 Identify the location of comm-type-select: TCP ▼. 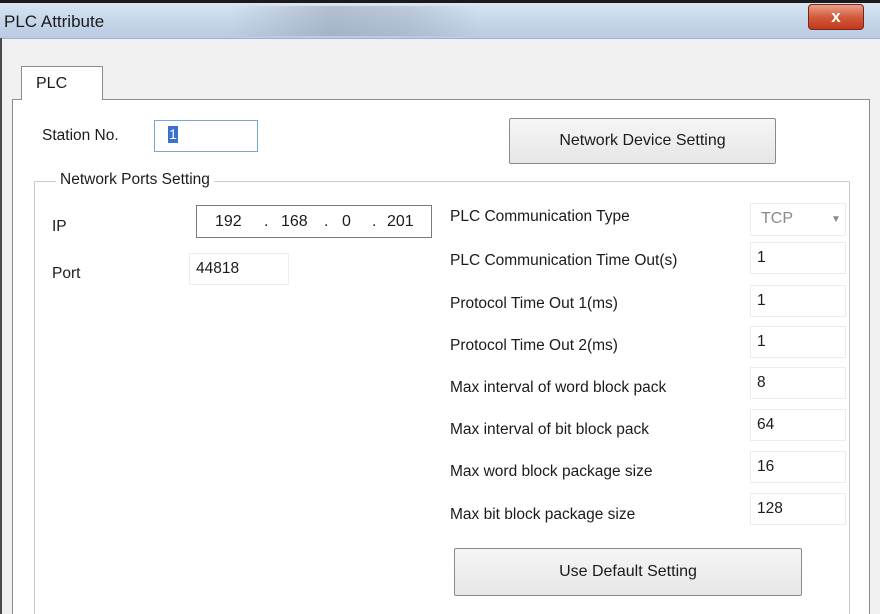
(798, 219).